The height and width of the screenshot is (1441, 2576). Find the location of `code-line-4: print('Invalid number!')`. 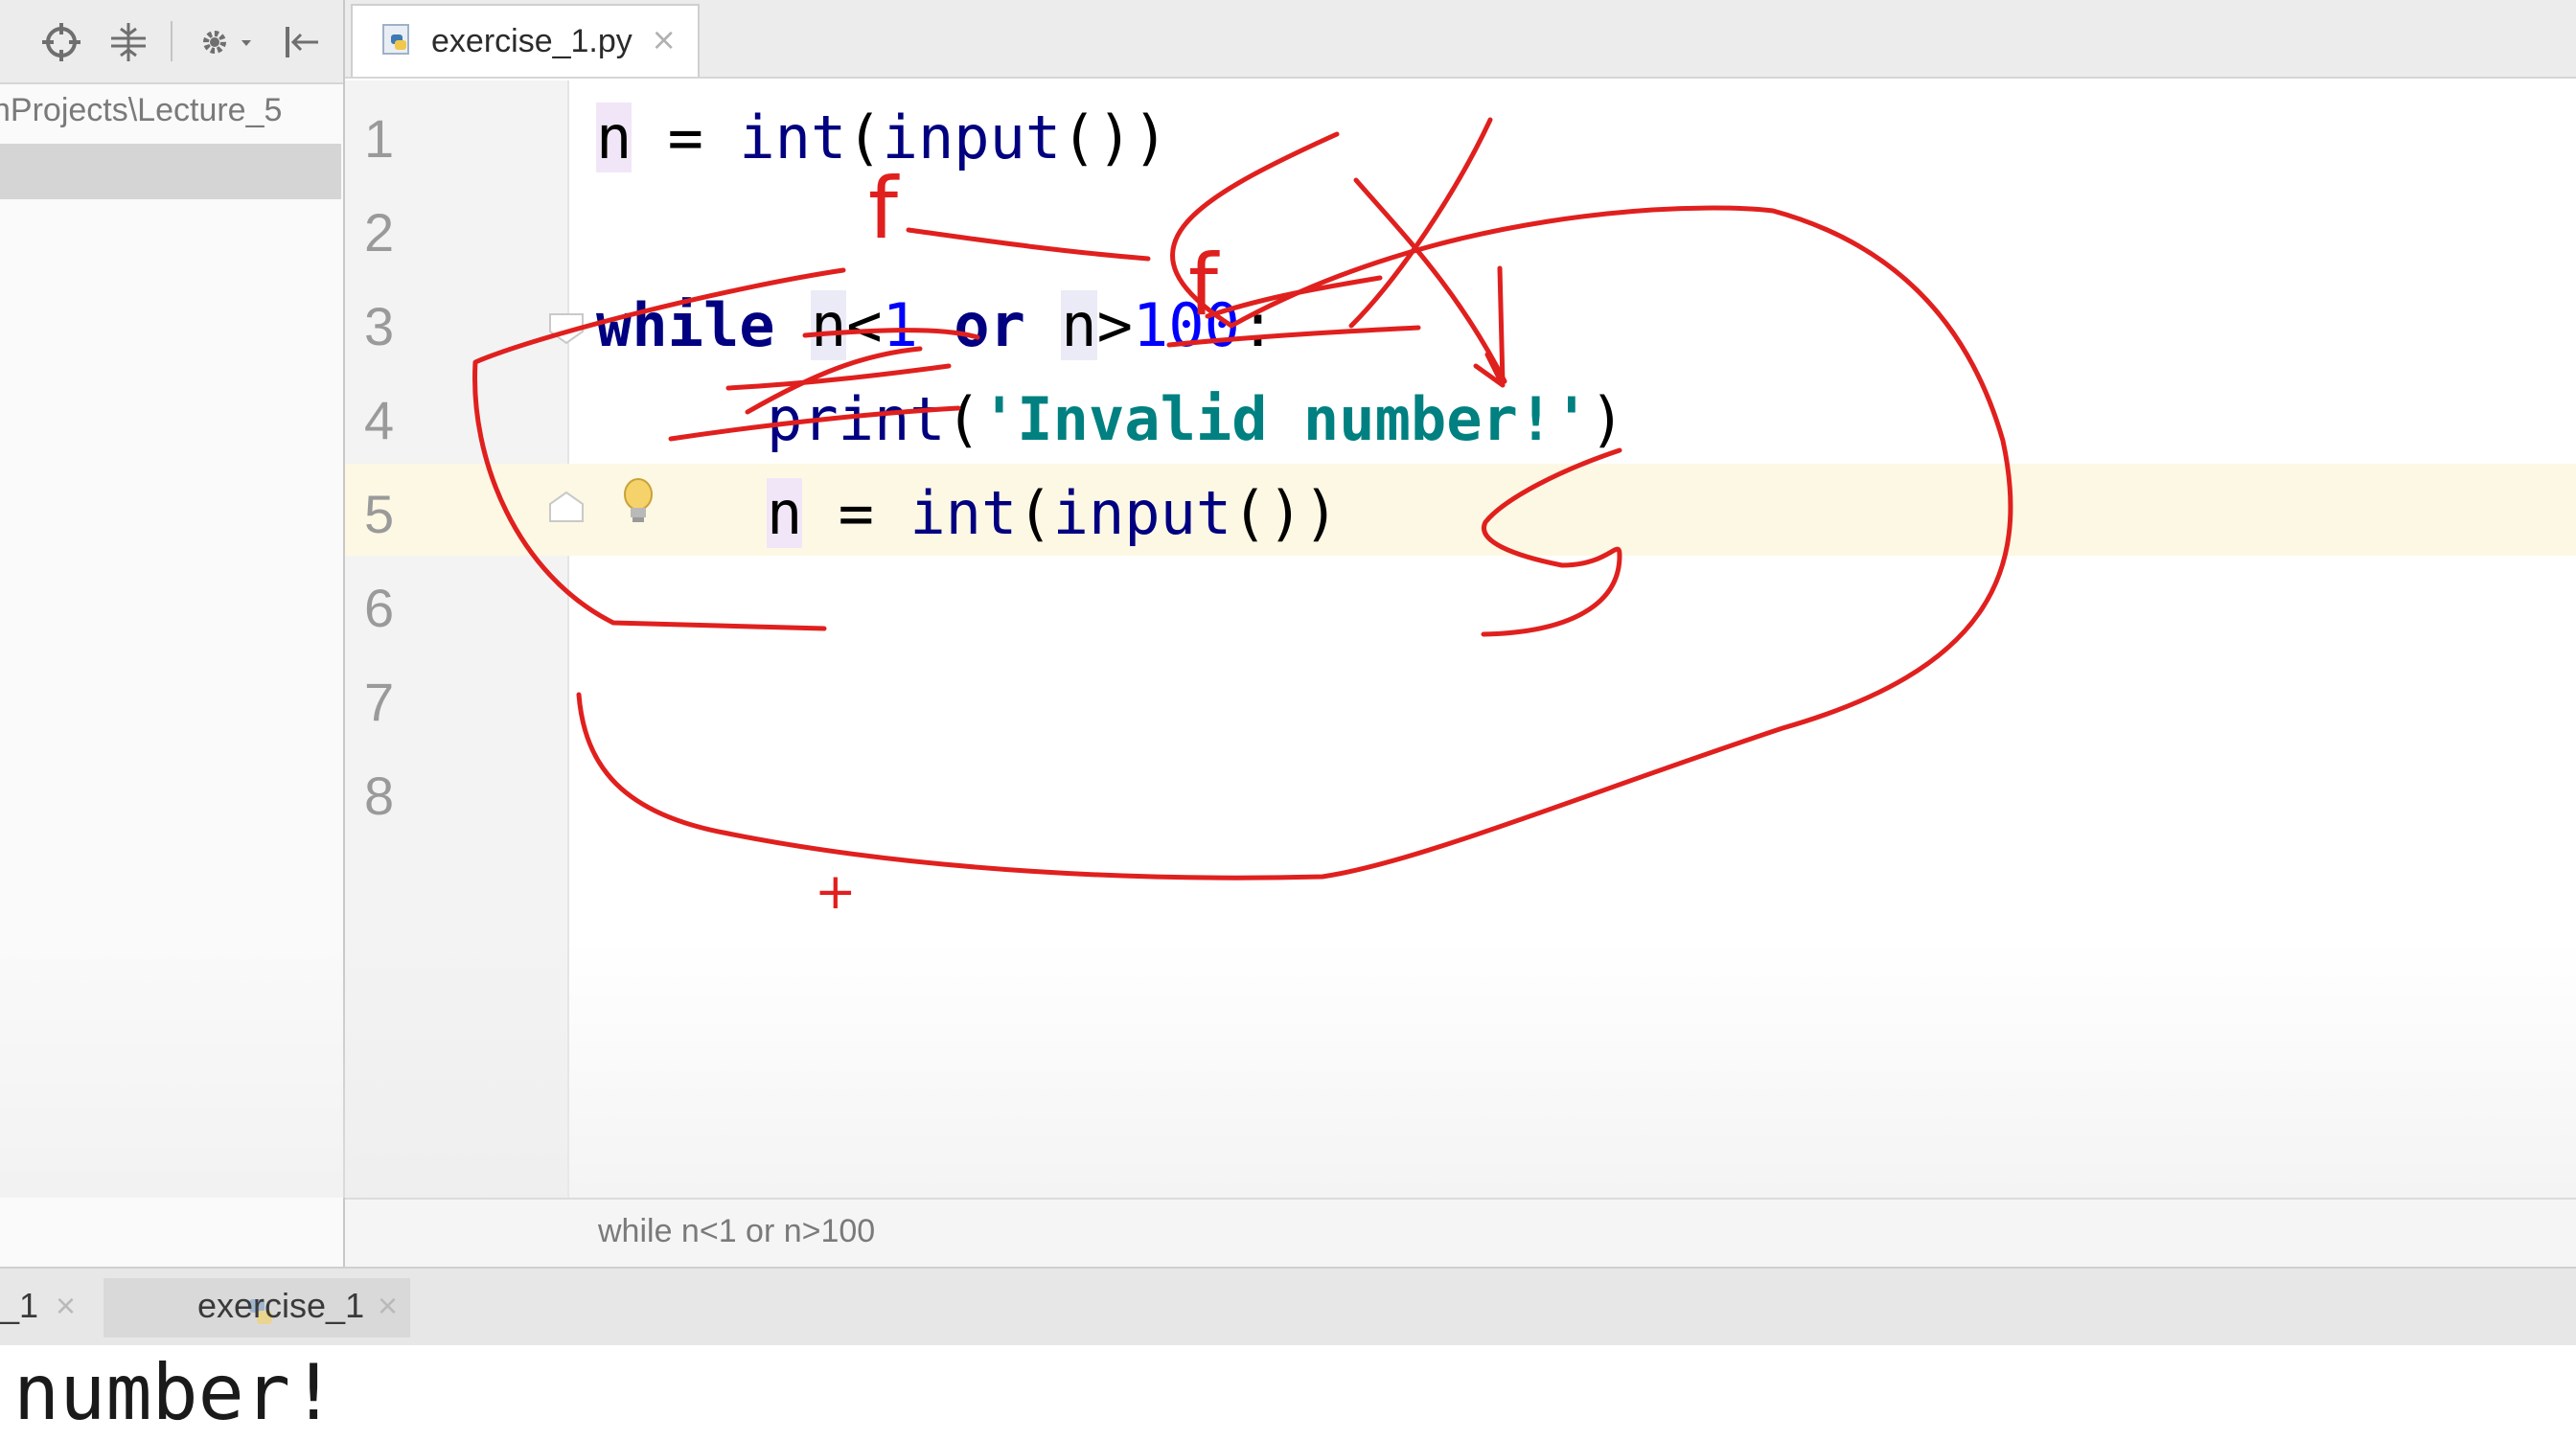

code-line-4: print('Invalid number!') is located at coordinates (1196, 420).